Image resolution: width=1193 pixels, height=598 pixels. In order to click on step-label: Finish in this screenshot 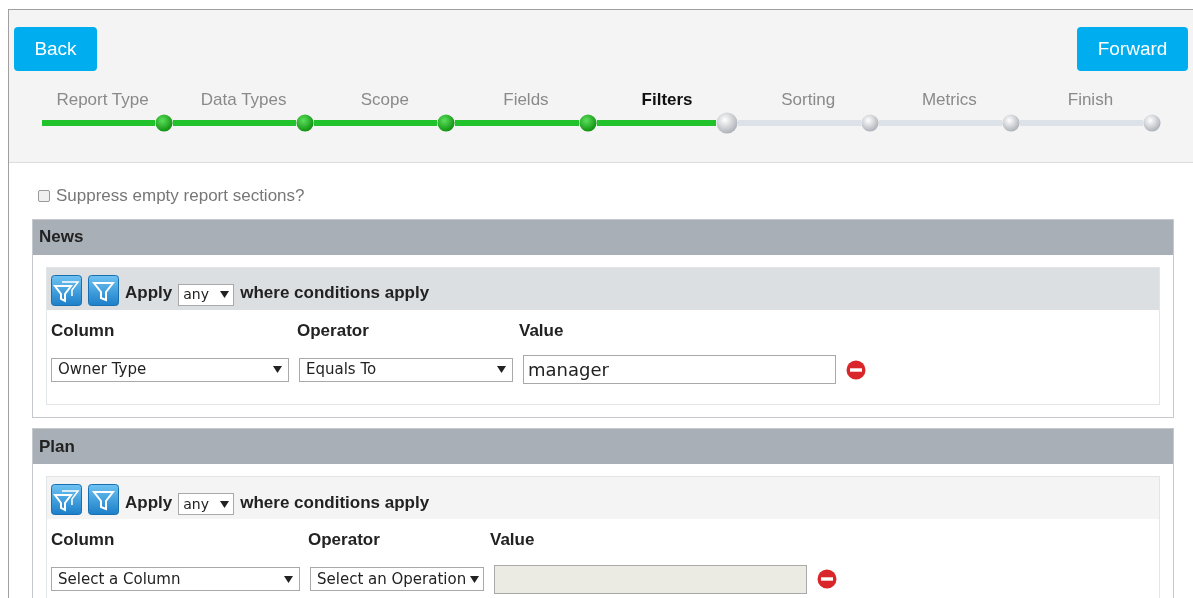, I will do `click(1090, 100)`.